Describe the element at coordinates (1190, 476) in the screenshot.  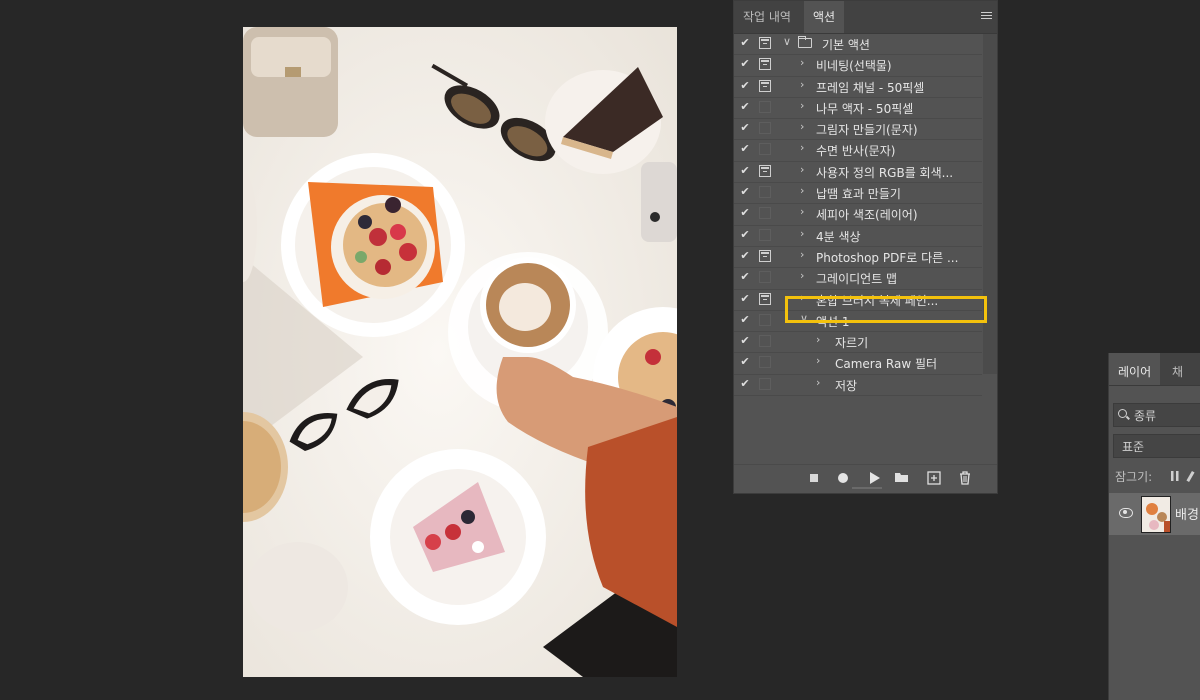
I see `lock-pixels-icon` at that location.